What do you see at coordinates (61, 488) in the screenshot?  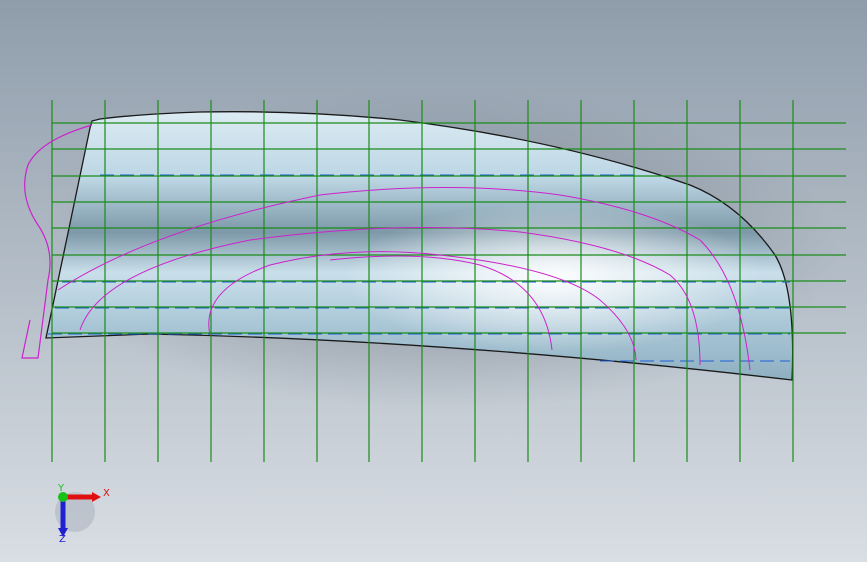 I see `y-axis-label: Y` at bounding box center [61, 488].